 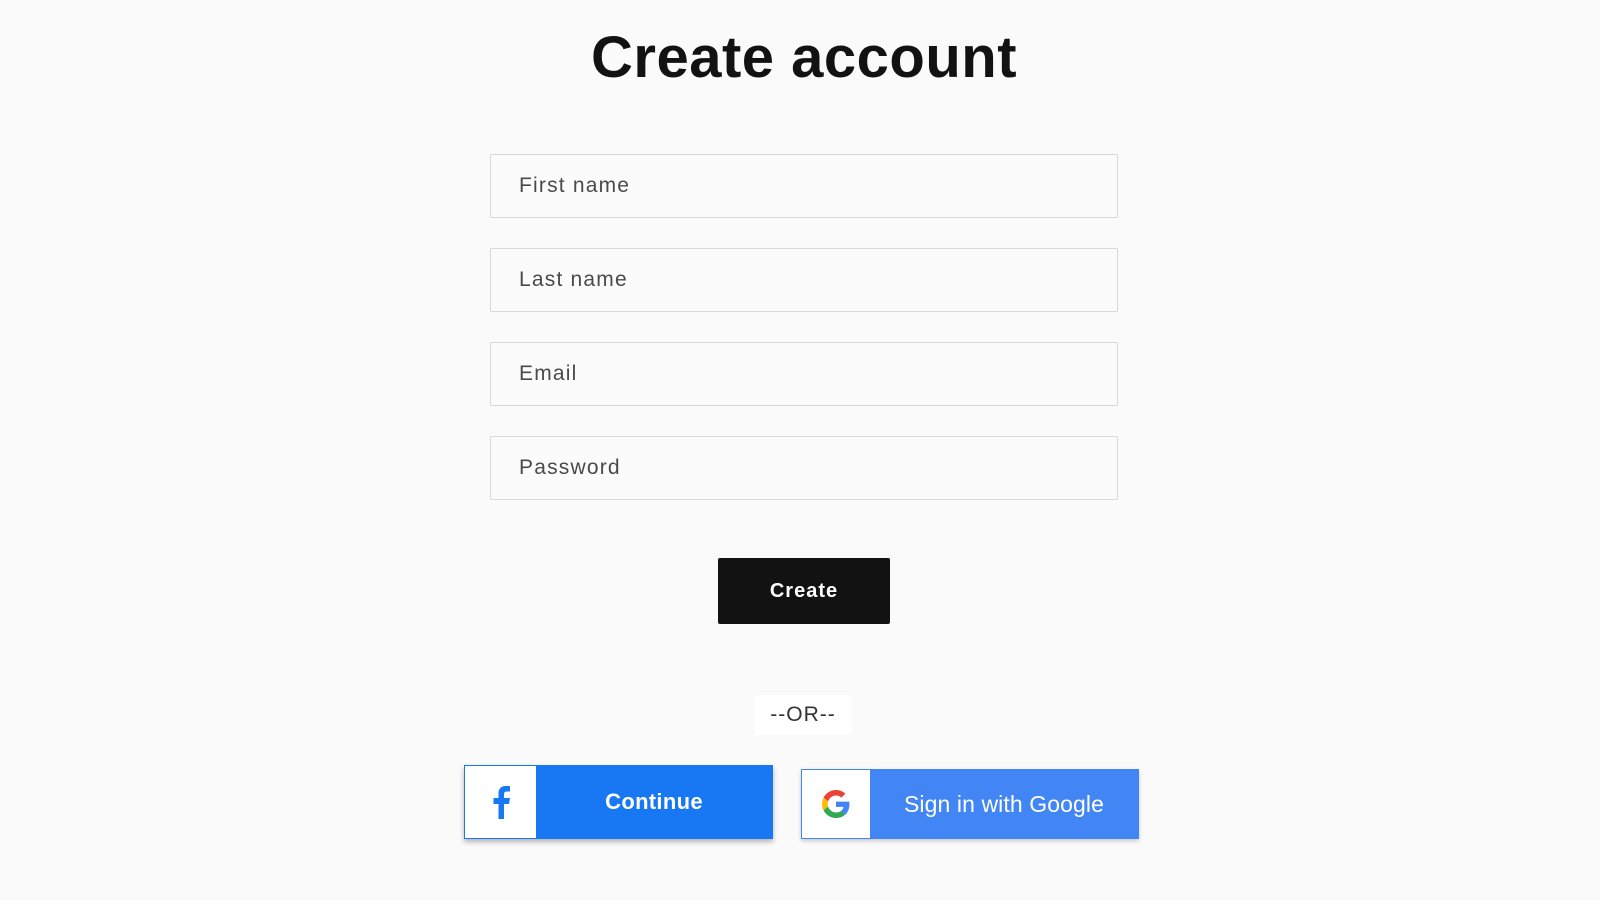 I want to click on first-name-input, so click(x=804, y=186).